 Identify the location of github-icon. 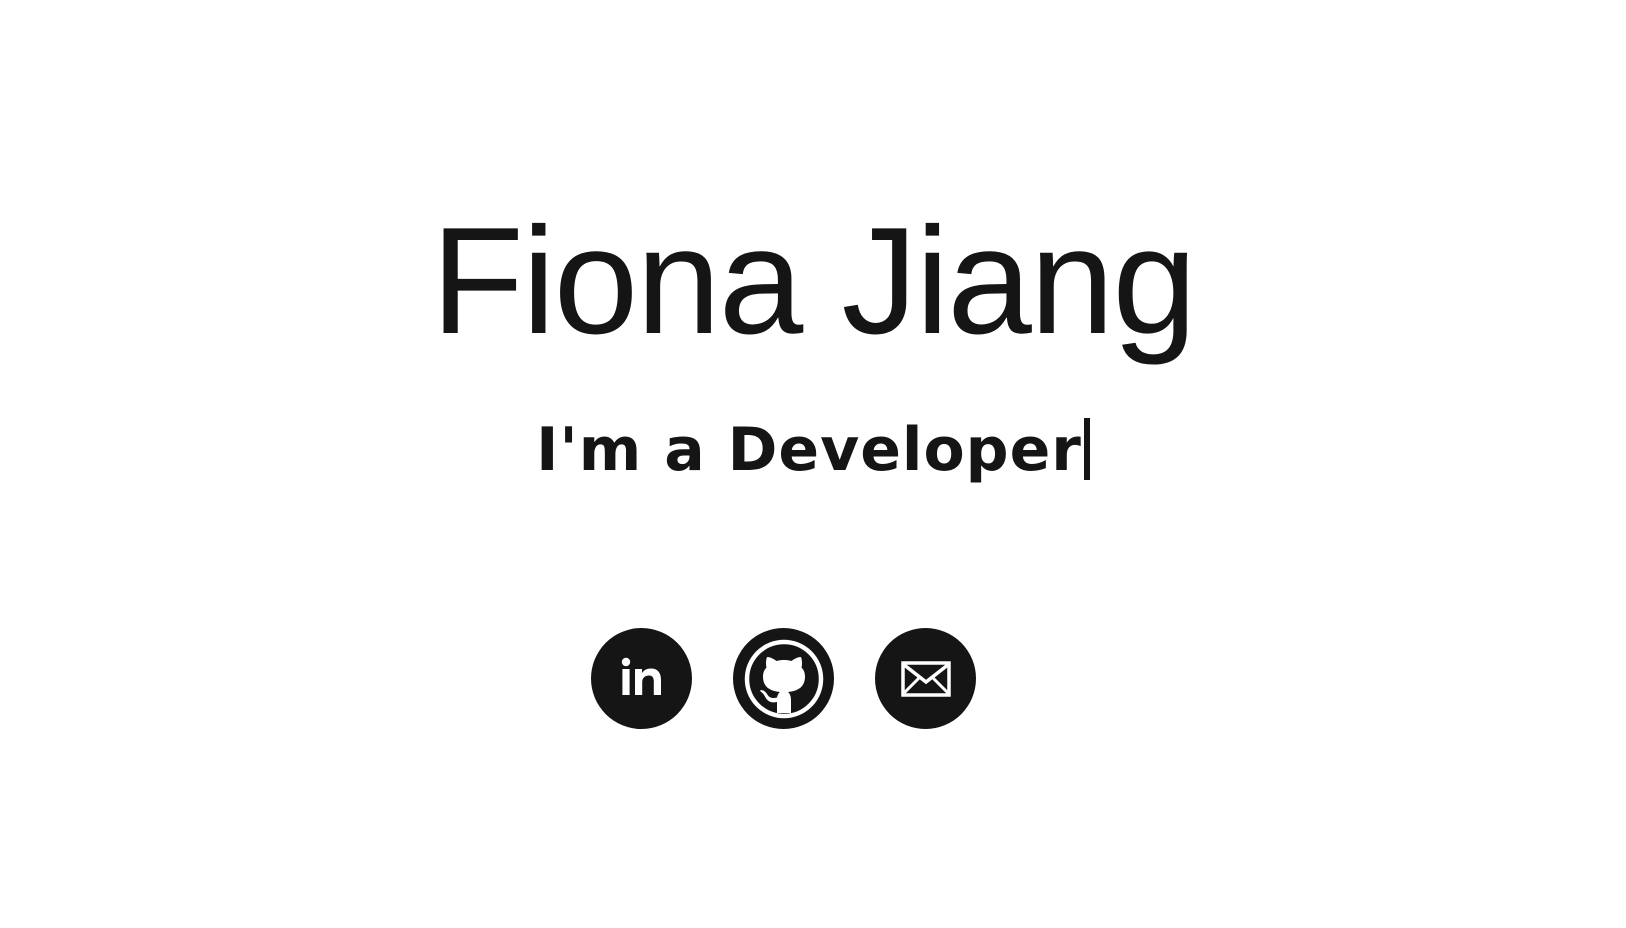
(783, 678).